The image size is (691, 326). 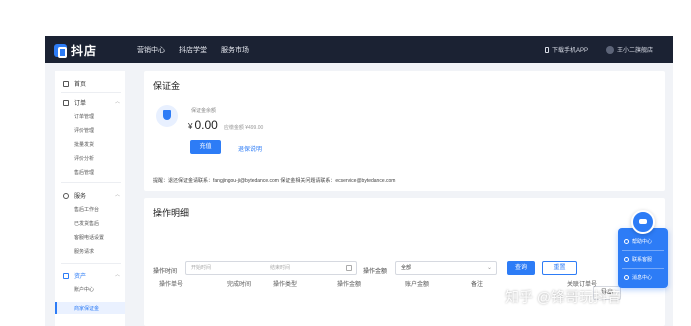 I want to click on sidebar-item-after-sales: 售后管理, so click(x=84, y=172).